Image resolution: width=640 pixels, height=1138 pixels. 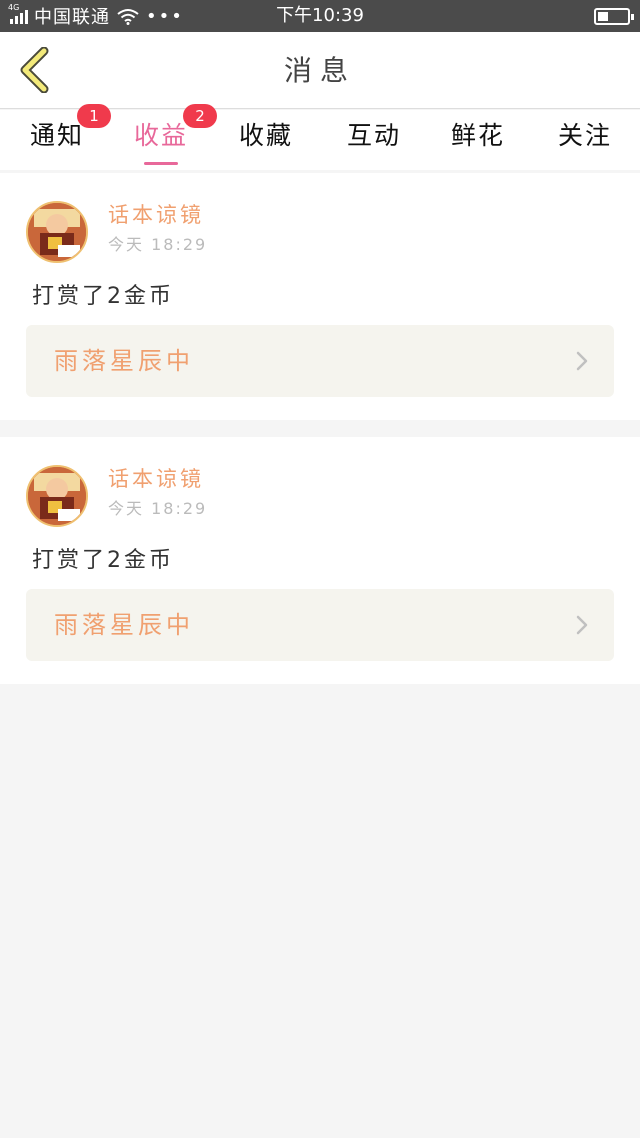 I want to click on battery-icon, so click(x=614, y=16).